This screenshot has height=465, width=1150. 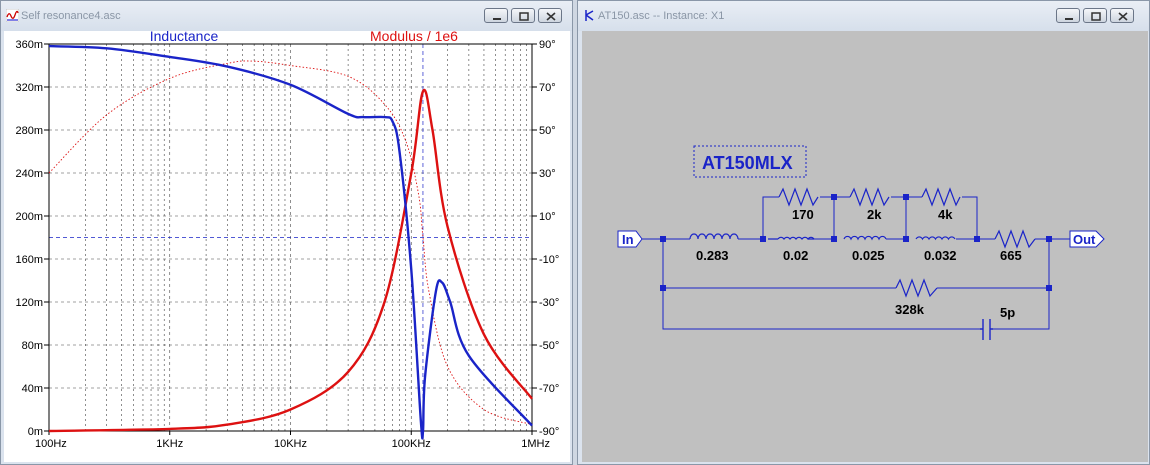 What do you see at coordinates (549, 346) in the screenshot?
I see `y-right-tick-label: -50°` at bounding box center [549, 346].